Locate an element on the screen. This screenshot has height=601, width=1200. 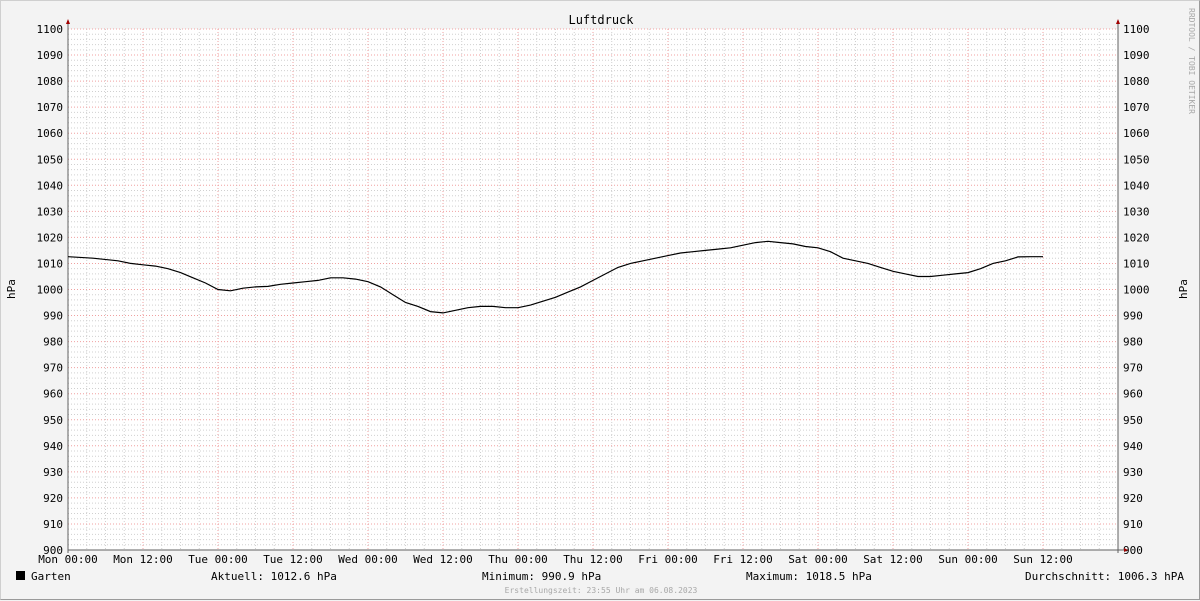
y-tick-label-right: 970 is located at coordinates (1133, 368).